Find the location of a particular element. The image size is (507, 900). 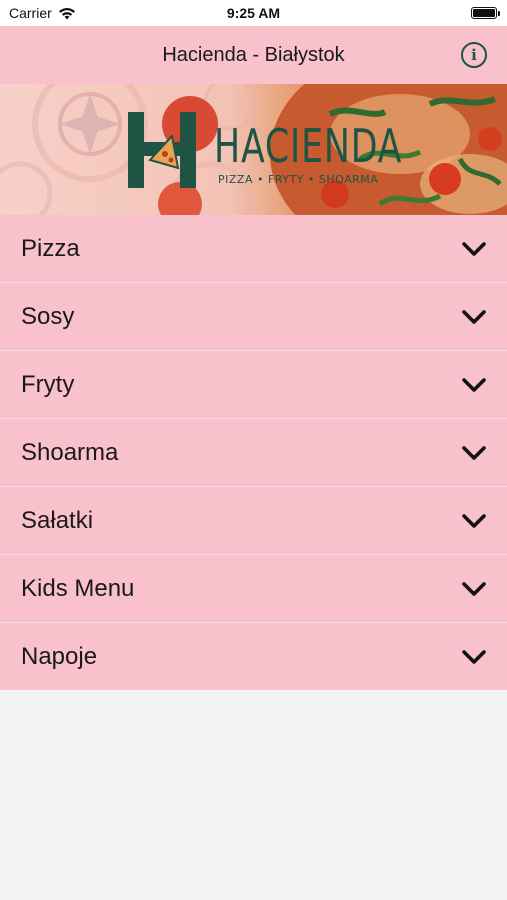

banner-artwork: HACIENDA PIZZA • FRYTY • SHOARMA is located at coordinates (253, 149).